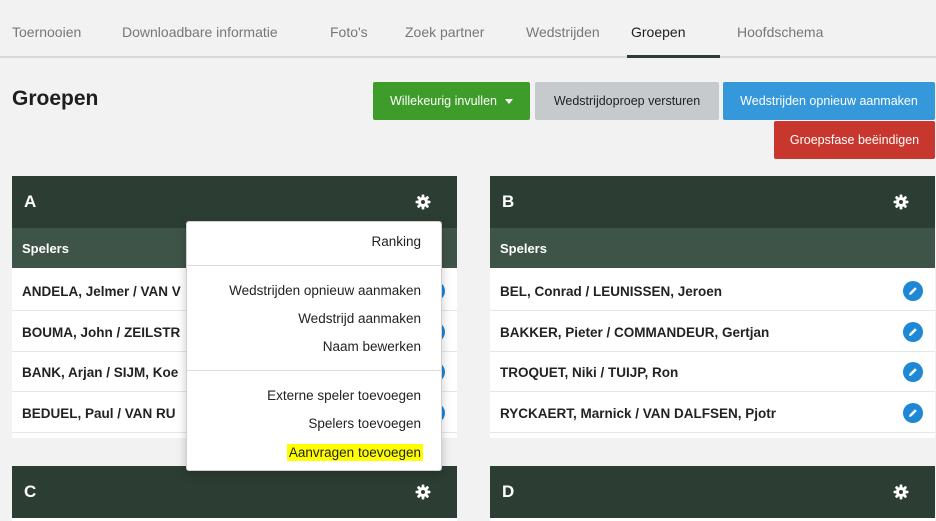  I want to click on random-fill-label: Willekeurig invullen, so click(443, 101).